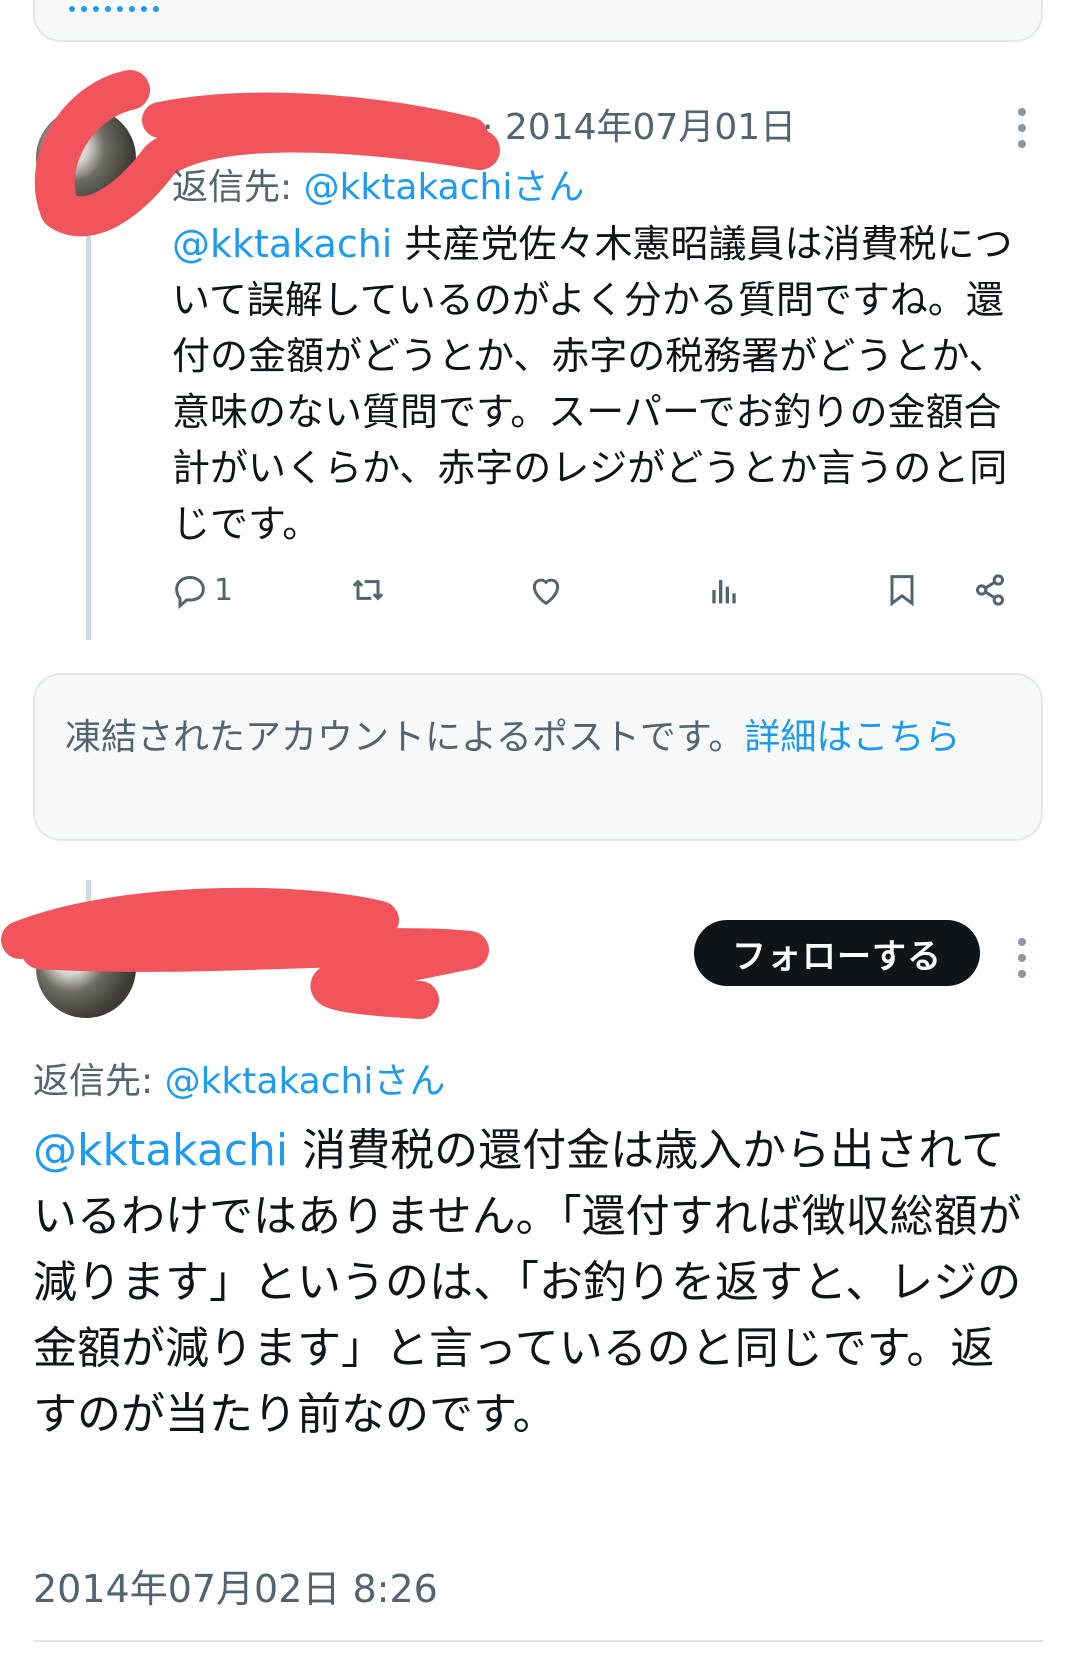  I want to click on learn-more-link: 詳細はこちら, so click(852, 737).